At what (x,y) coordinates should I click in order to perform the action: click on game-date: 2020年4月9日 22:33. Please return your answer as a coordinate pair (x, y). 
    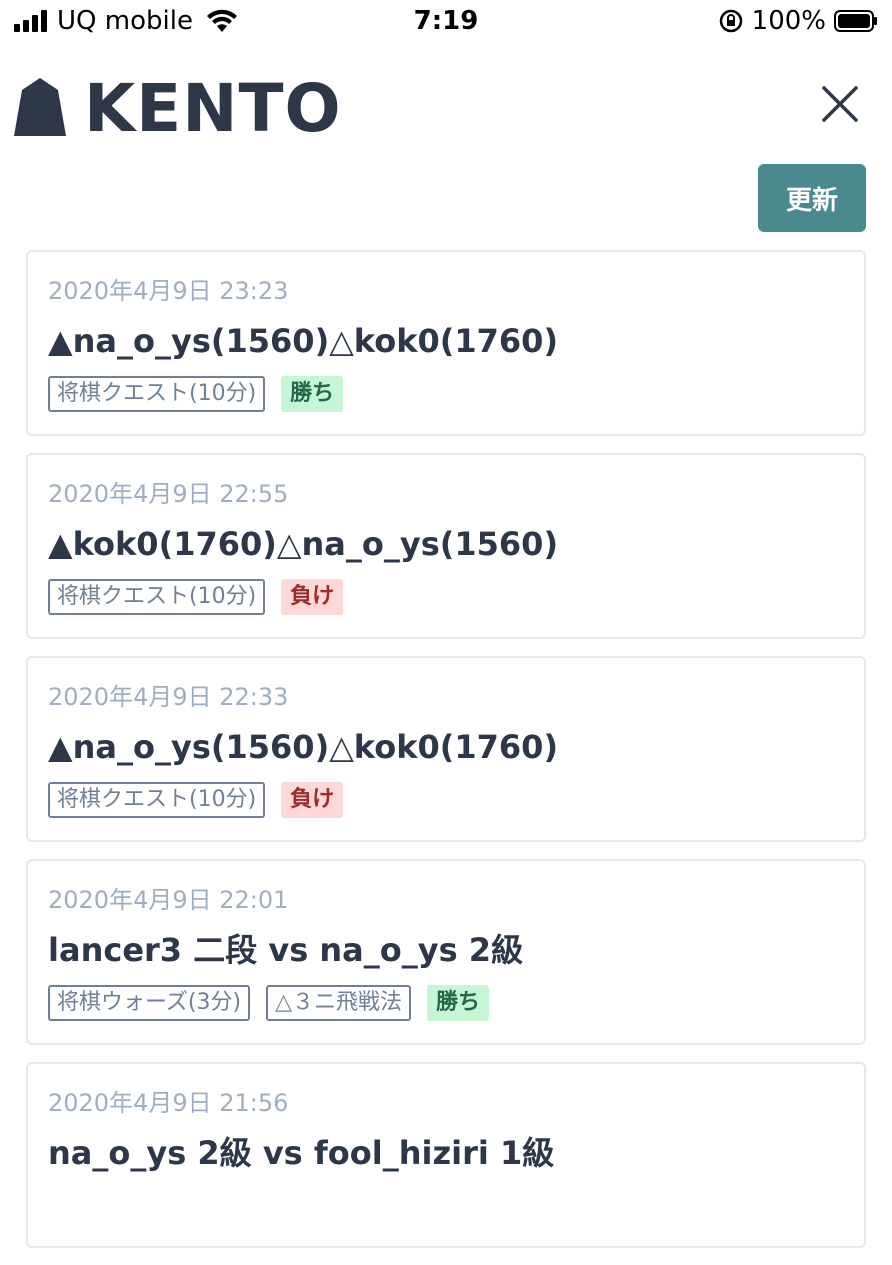
    Looking at the image, I should click on (168, 697).